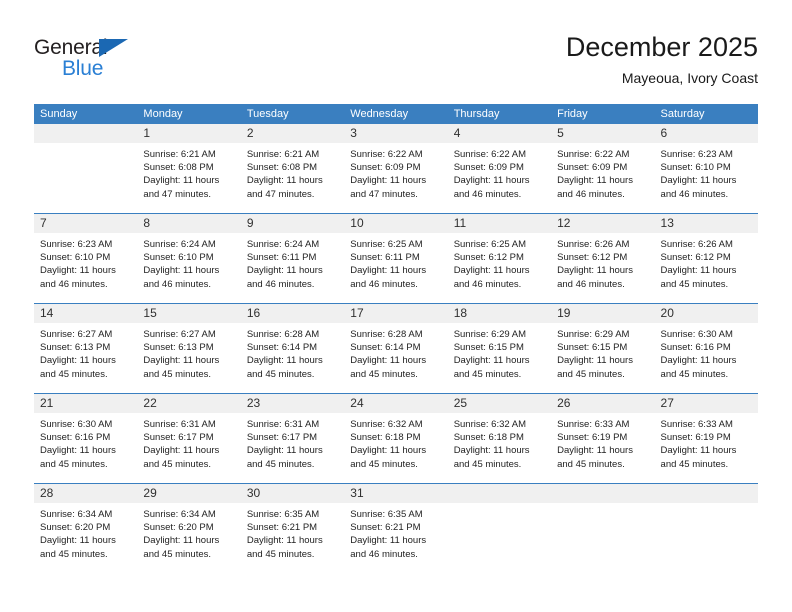 This screenshot has height=612, width=792. What do you see at coordinates (86, 313) in the screenshot?
I see `day-number-band: 14` at bounding box center [86, 313].